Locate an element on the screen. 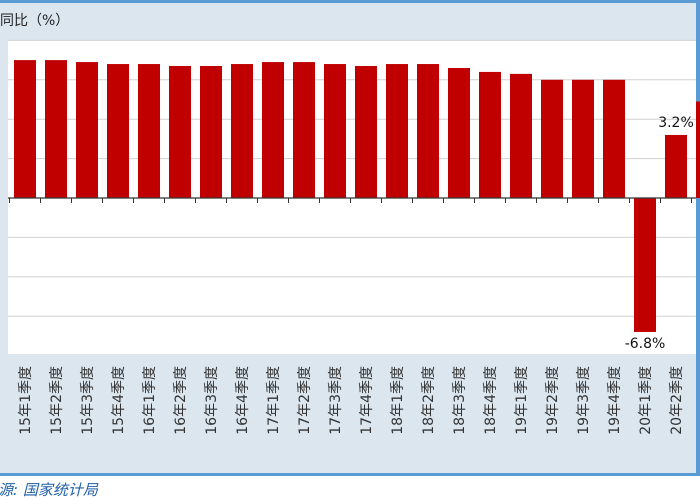  x-tick-label: 19年3季度 is located at coordinates (584, 400).